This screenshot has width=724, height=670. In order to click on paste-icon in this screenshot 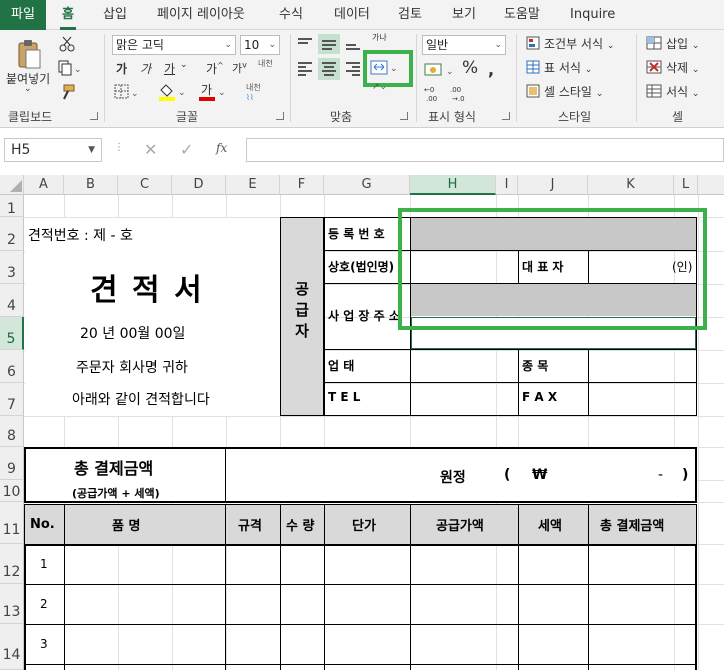, I will do `click(29, 54)`.